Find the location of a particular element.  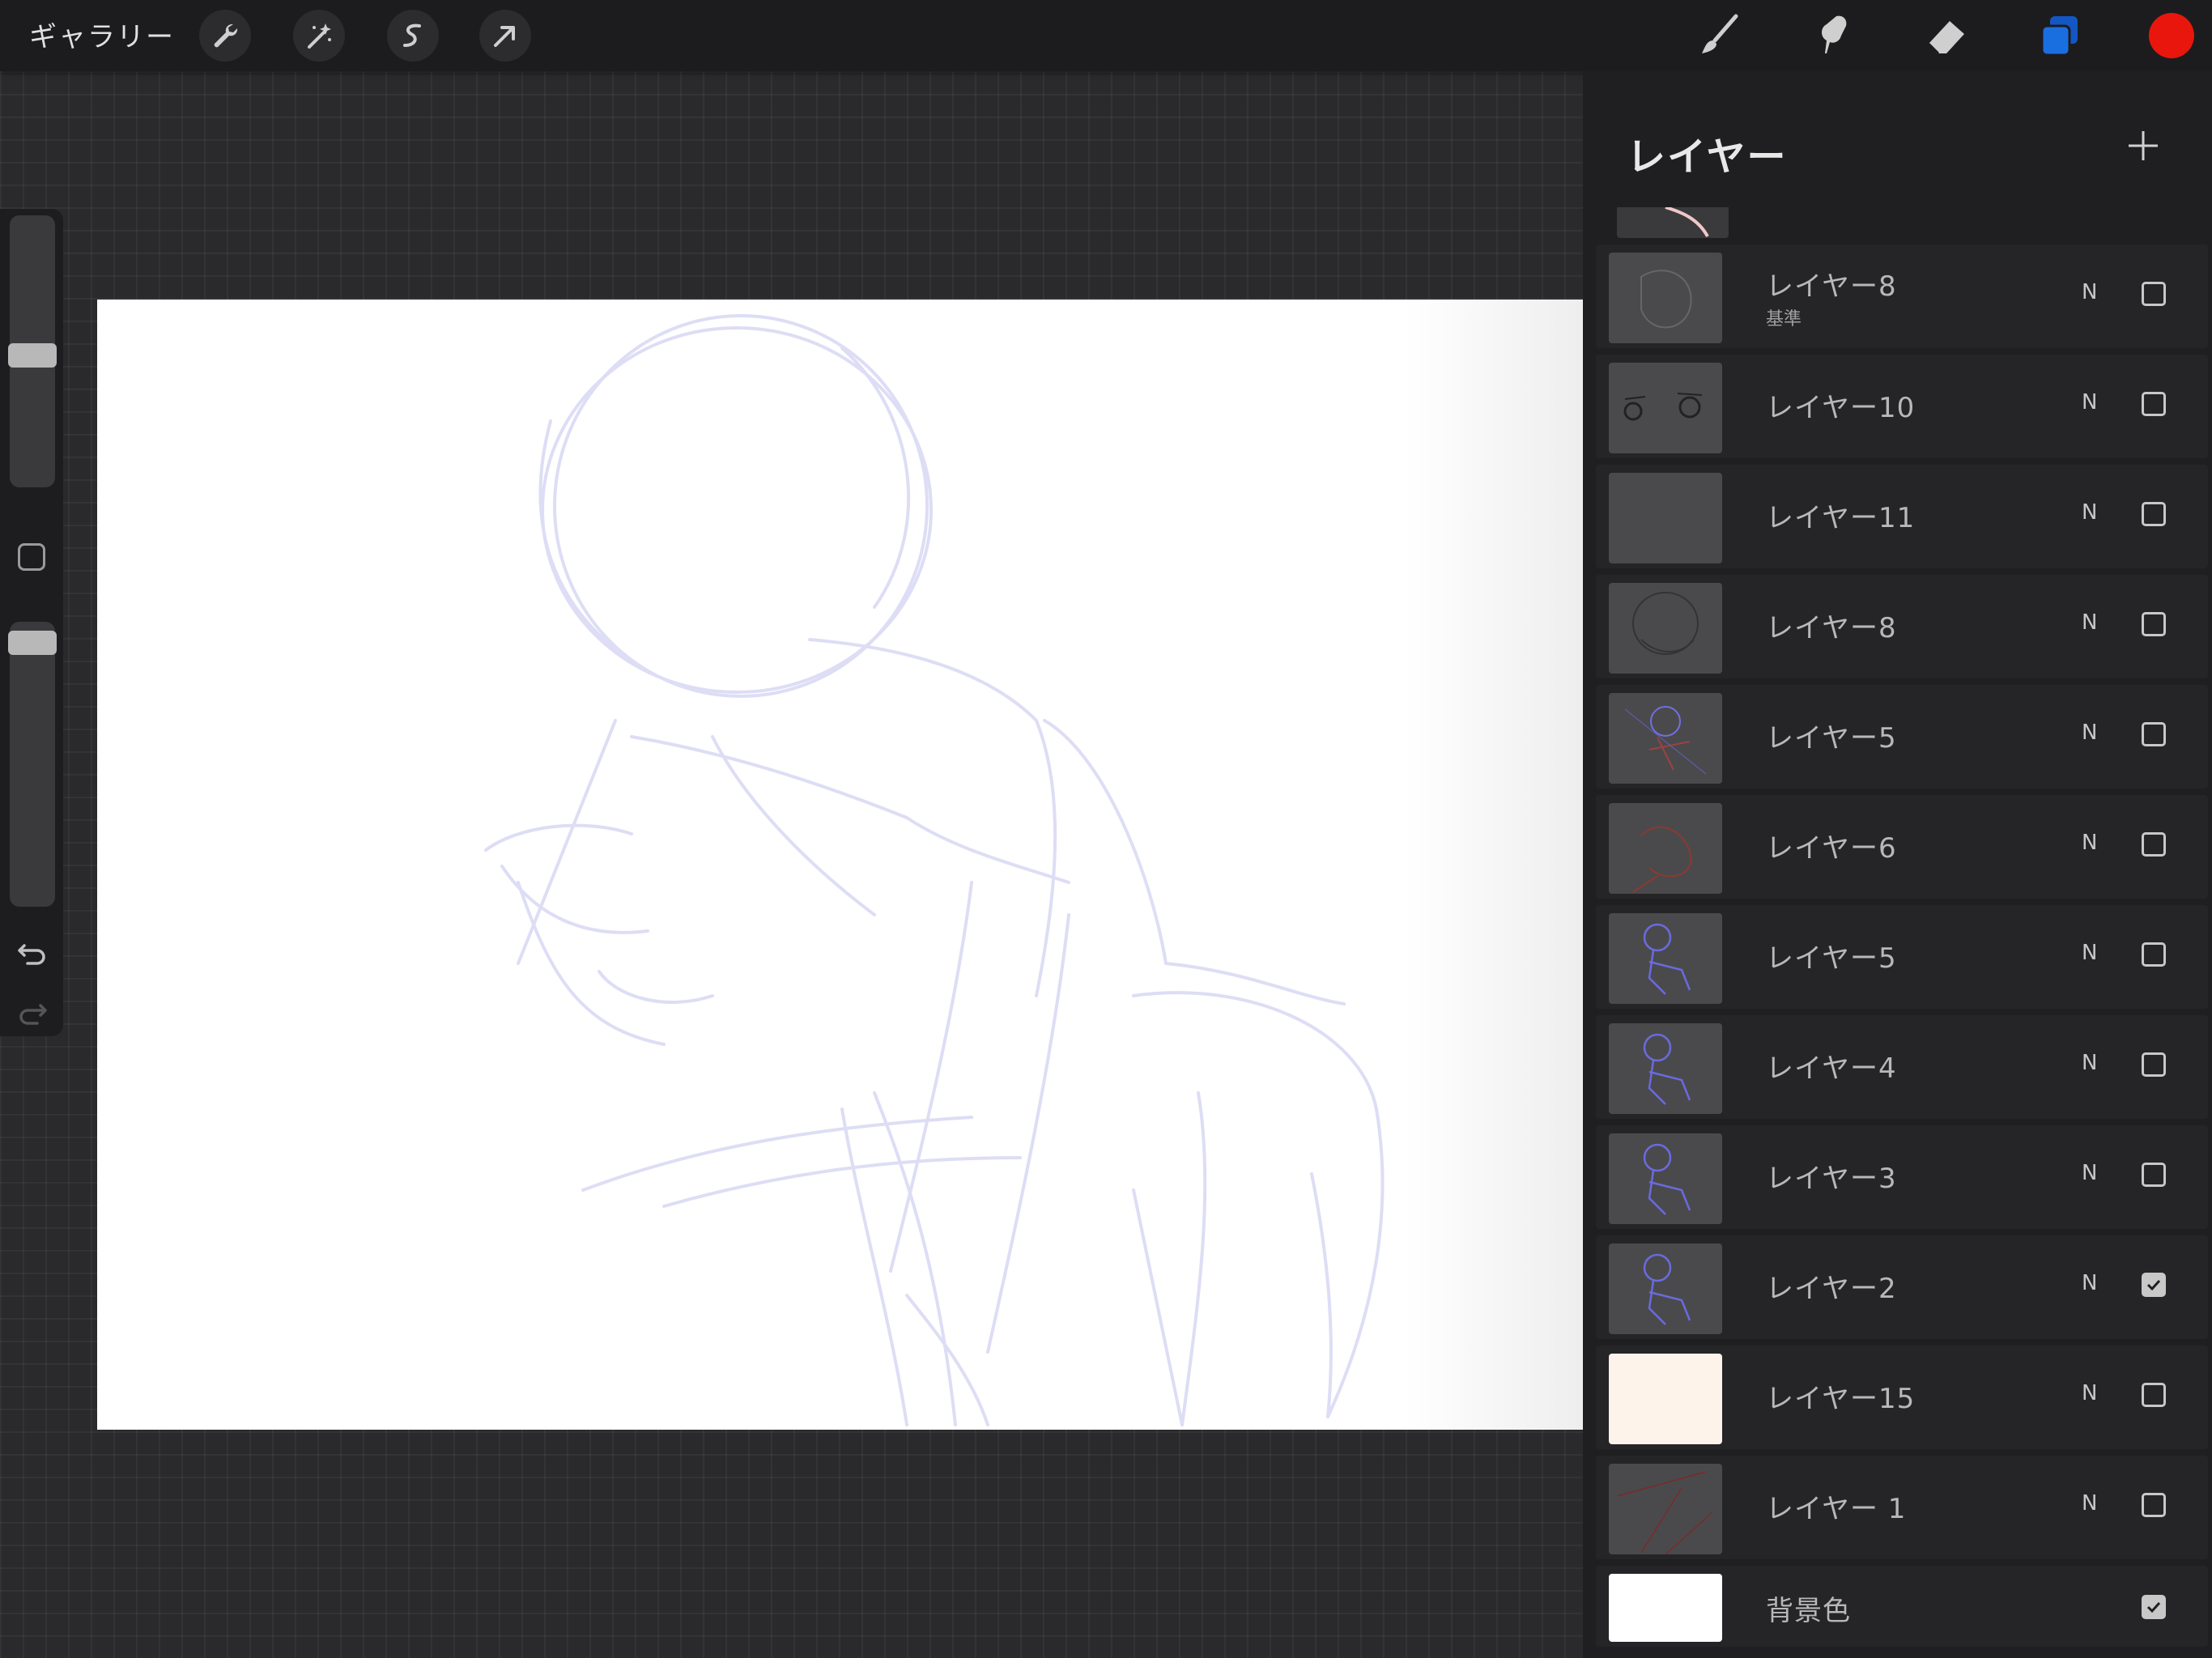

layer-row: レイヤー4 N is located at coordinates (1902, 1067).